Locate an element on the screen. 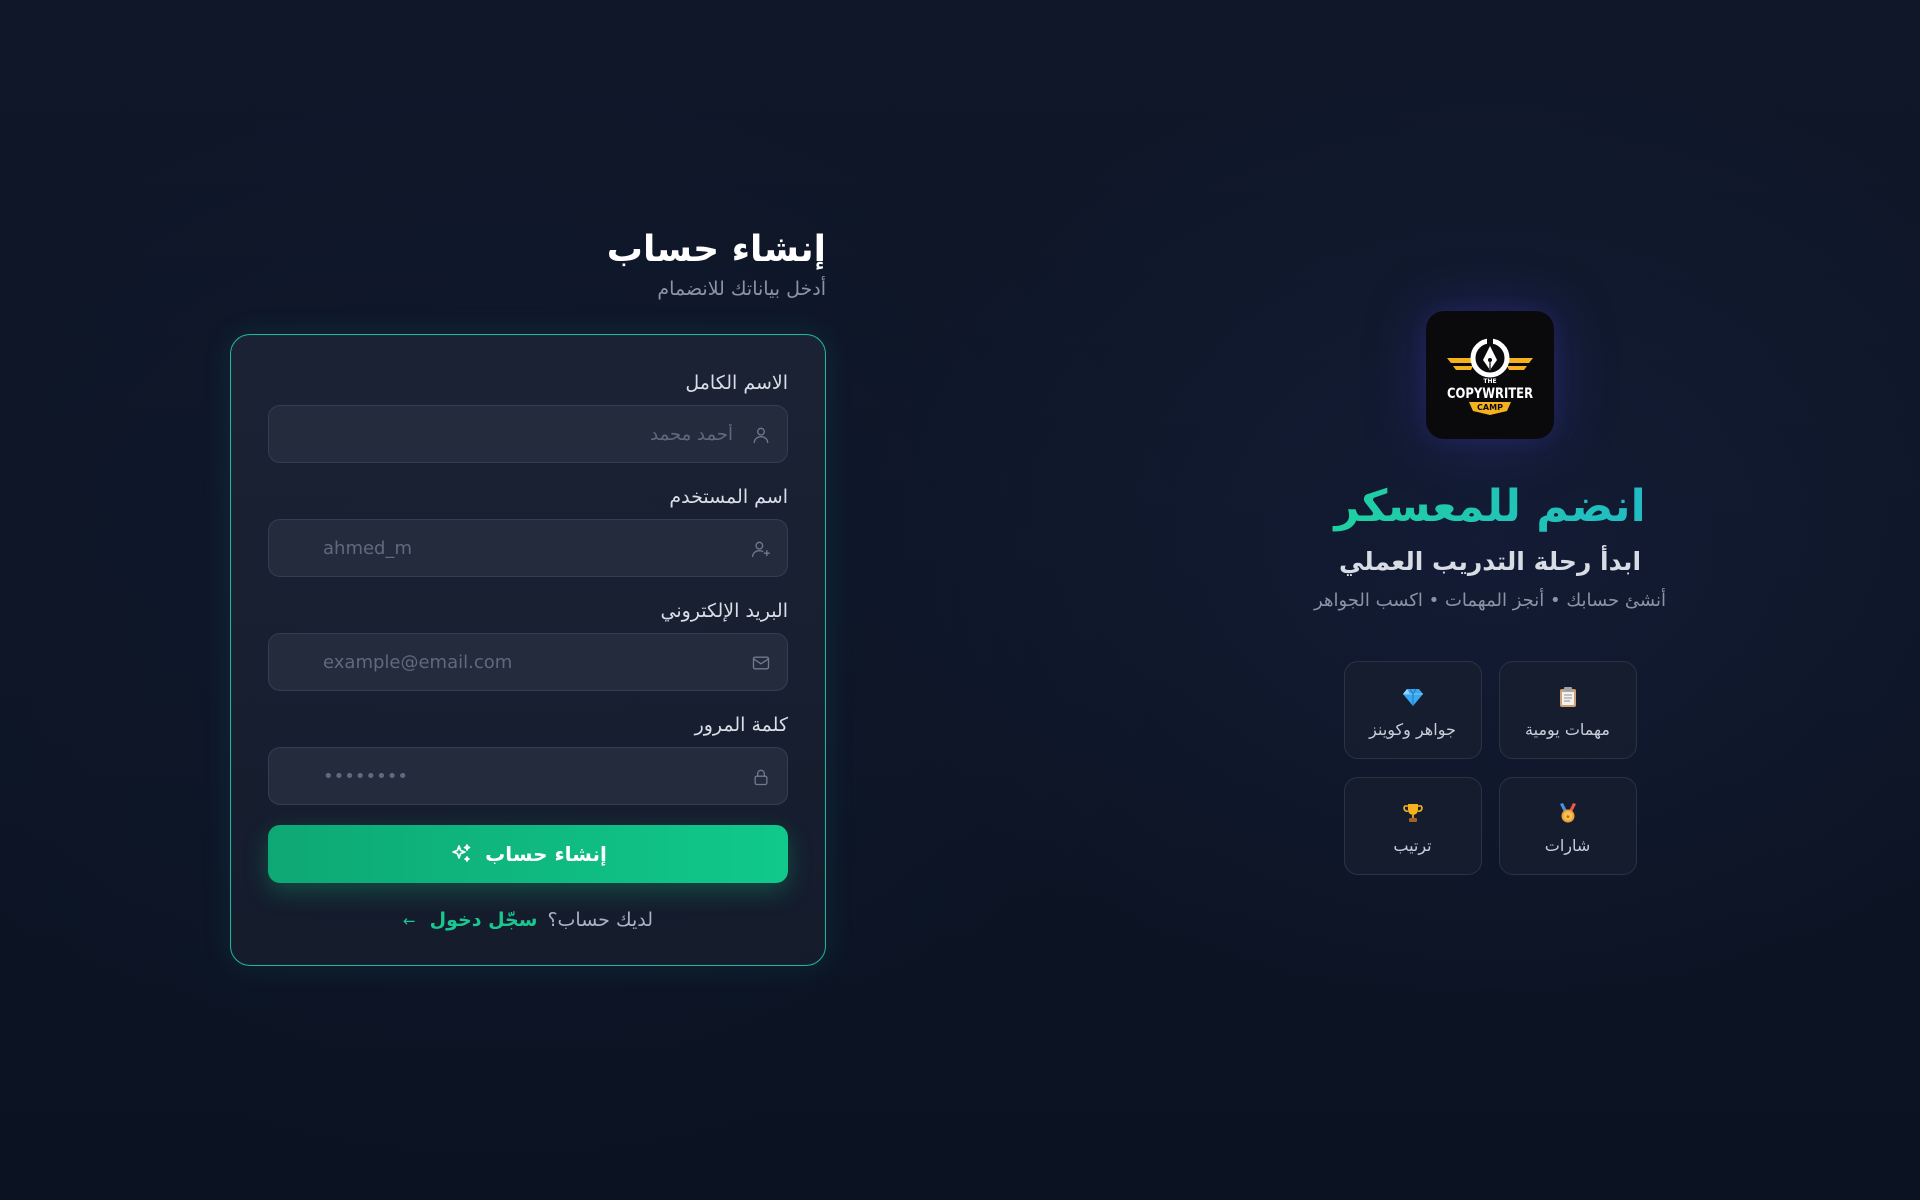  feature-label: جواهر وكوينز is located at coordinates (1412, 729).